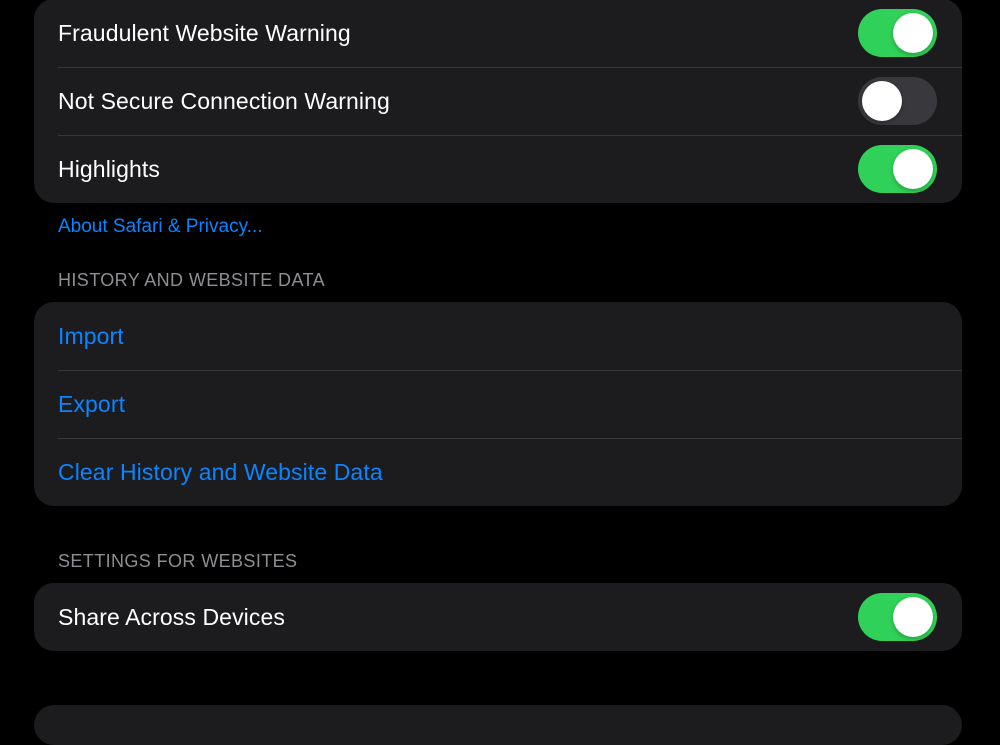 The image size is (1000, 745). What do you see at coordinates (178, 561) in the screenshot?
I see `websites-section-header: SETTINGS FOR WEBSITES` at bounding box center [178, 561].